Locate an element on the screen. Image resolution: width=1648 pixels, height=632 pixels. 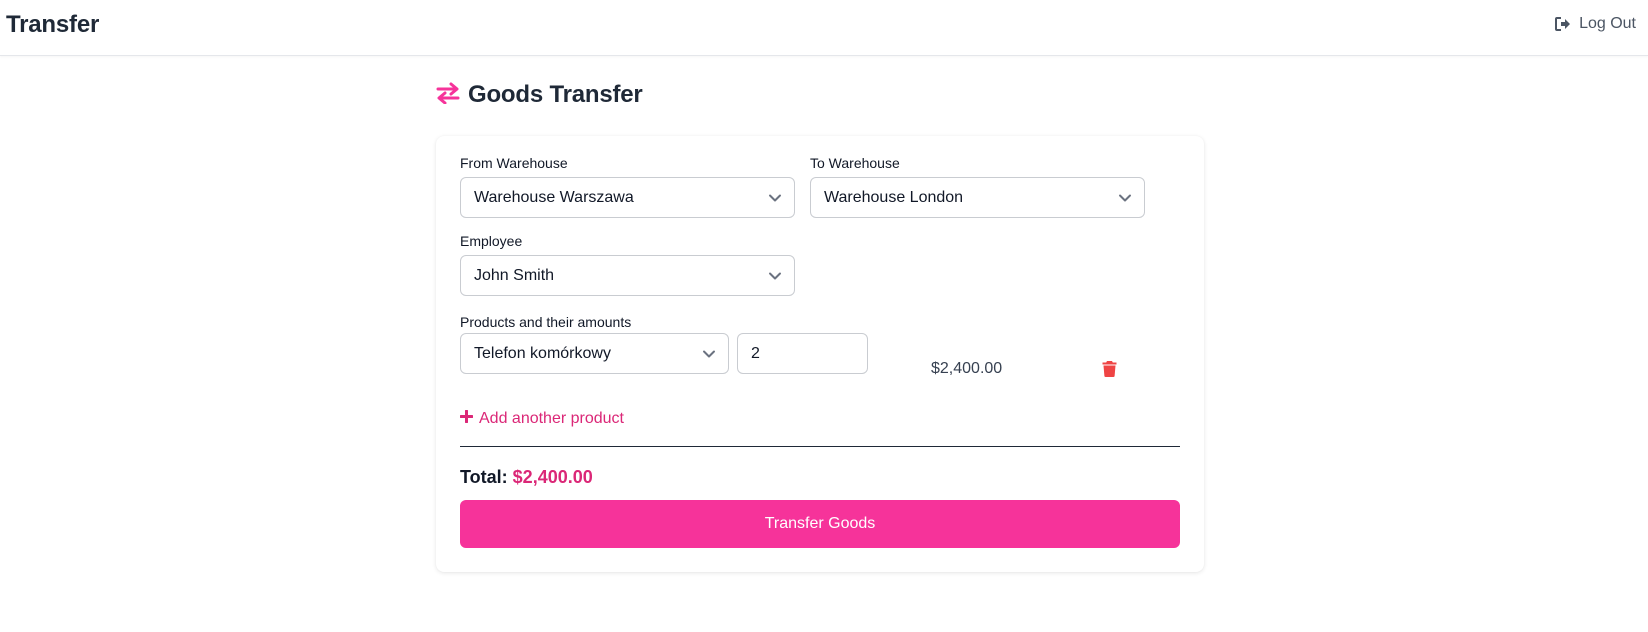
total-value: $2,400.00 is located at coordinates (552, 477).